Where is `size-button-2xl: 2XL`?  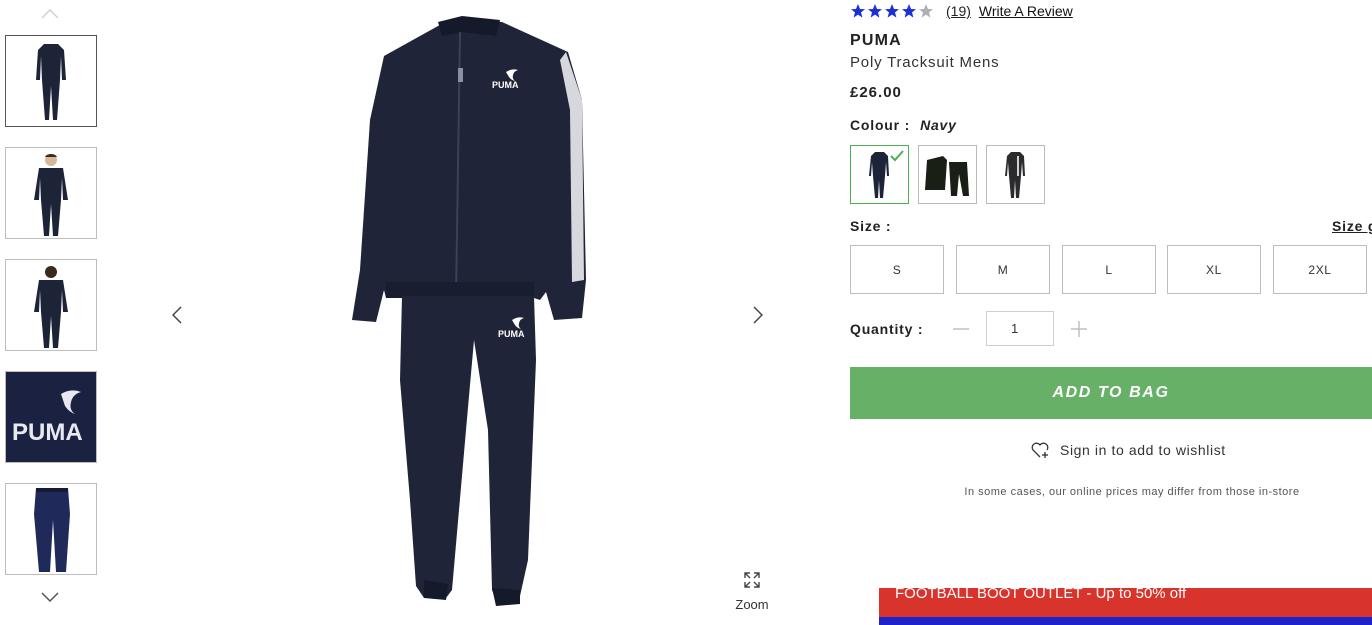 size-button-2xl: 2XL is located at coordinates (1320, 269).